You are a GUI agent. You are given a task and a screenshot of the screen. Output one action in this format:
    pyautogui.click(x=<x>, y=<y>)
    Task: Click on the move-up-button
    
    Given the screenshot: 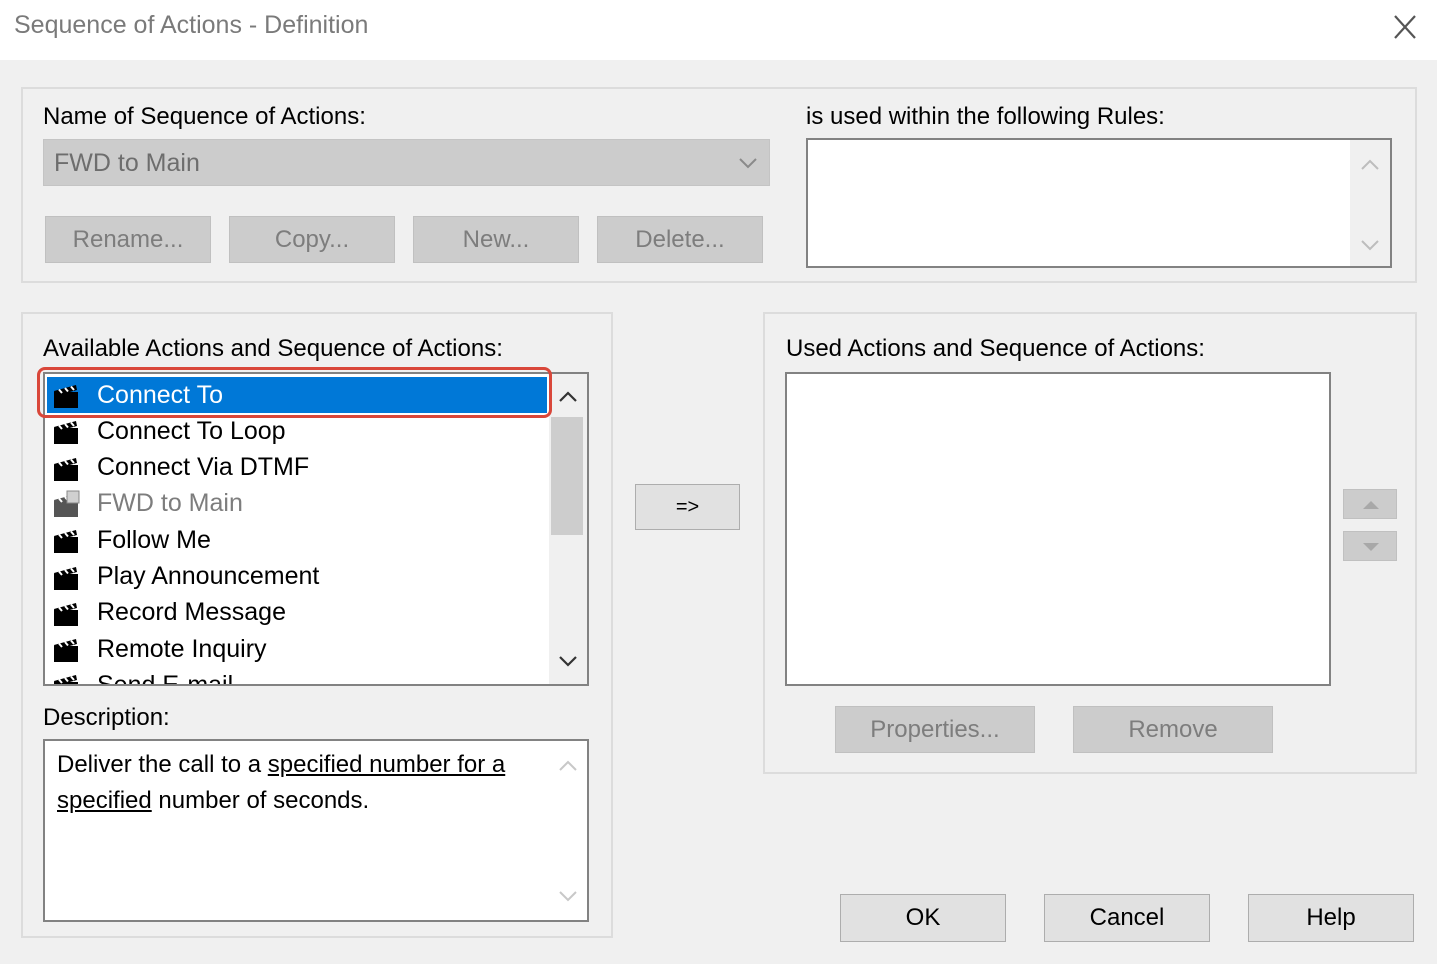 What is the action you would take?
    pyautogui.click(x=1370, y=504)
    